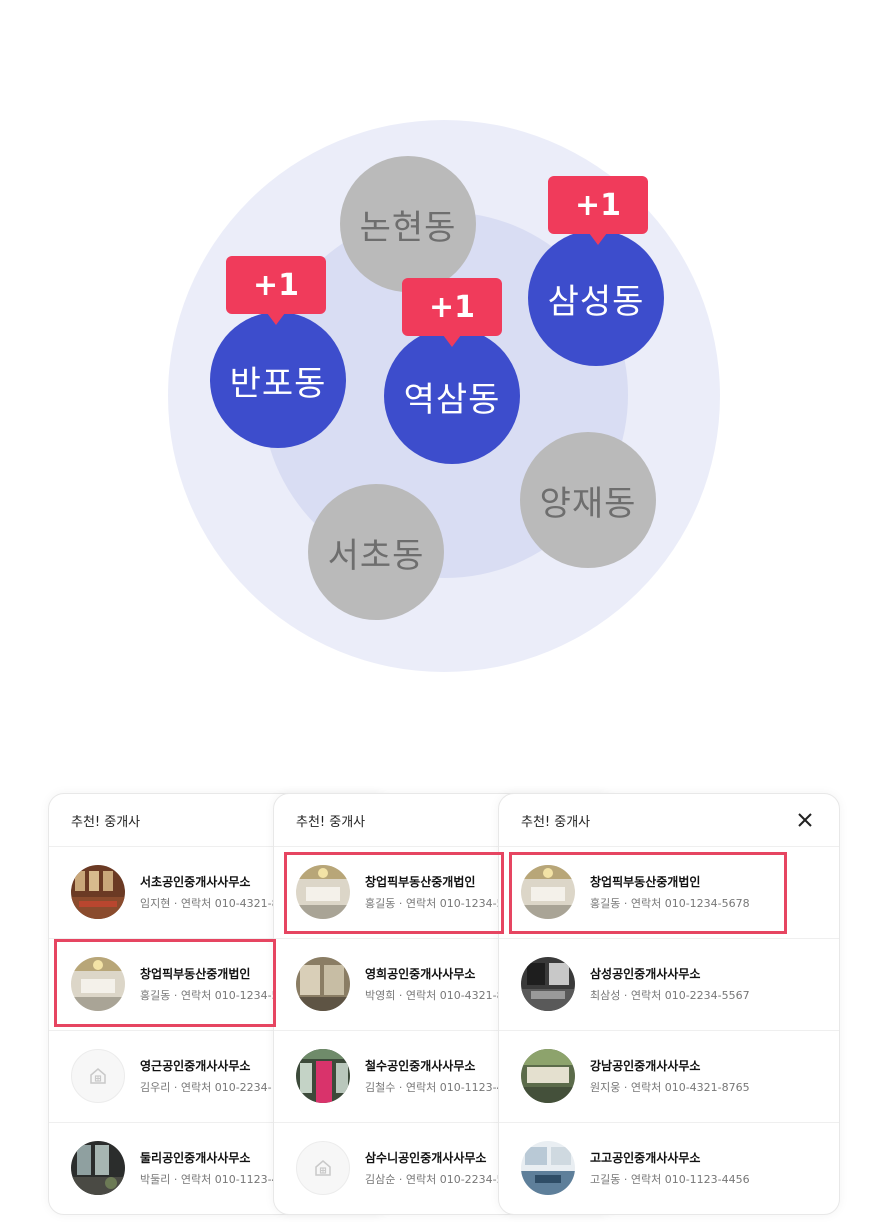 The image size is (888, 1230). Describe the element at coordinates (670, 903) in the screenshot. I see `broker-contact: 홍길동 · 연락처 010-1234-5678` at that location.